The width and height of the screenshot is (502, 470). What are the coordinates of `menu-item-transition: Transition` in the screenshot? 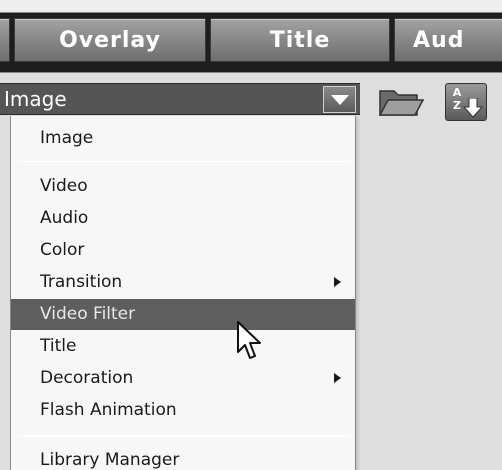 It's located at (183, 282).